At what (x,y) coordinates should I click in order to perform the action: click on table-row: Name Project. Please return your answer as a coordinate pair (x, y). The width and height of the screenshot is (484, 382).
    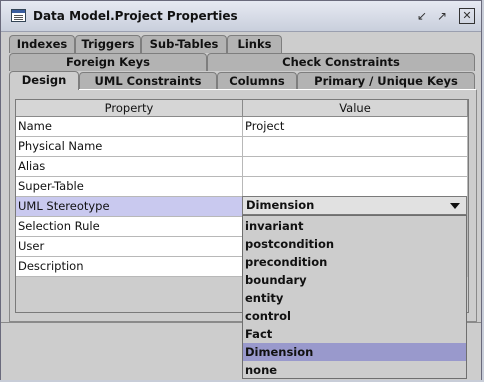
    Looking at the image, I should click on (242, 127).